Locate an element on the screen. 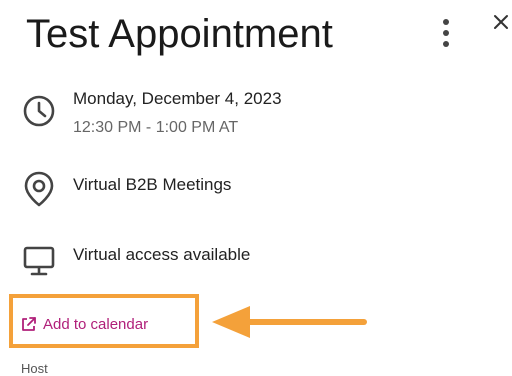  clock-icon is located at coordinates (39, 111).